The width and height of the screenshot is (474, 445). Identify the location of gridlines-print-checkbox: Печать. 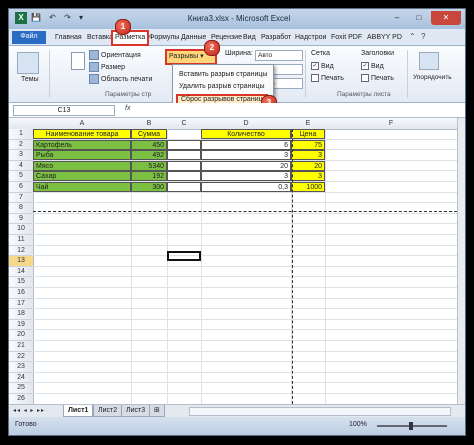
(327, 78).